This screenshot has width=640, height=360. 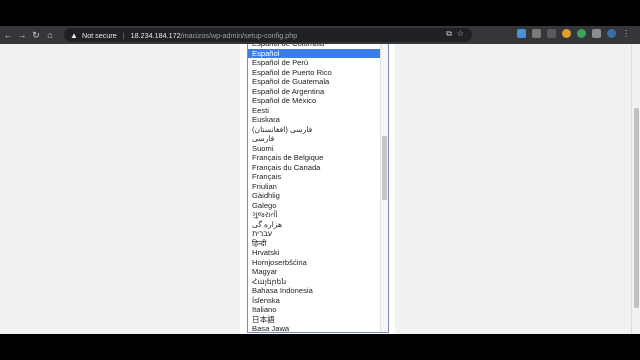 What do you see at coordinates (36, 35) in the screenshot?
I see `reload-icon: ↻` at bounding box center [36, 35].